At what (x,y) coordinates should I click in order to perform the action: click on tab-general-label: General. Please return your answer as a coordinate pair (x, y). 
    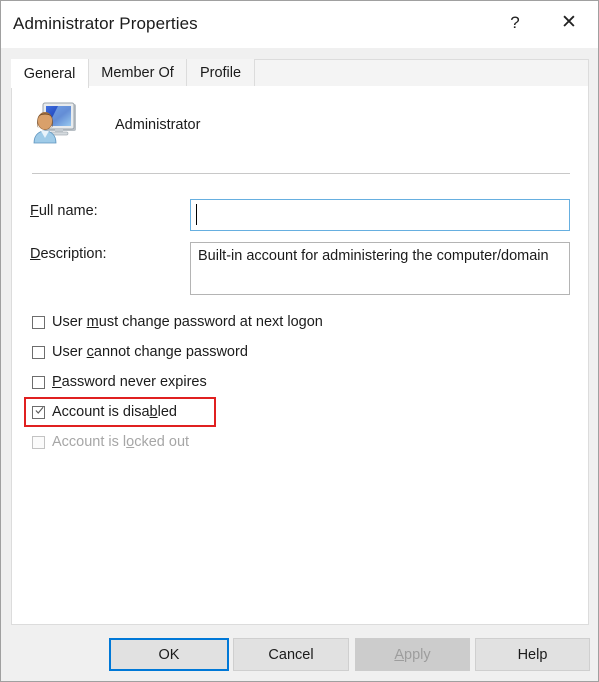
    Looking at the image, I should click on (49, 73).